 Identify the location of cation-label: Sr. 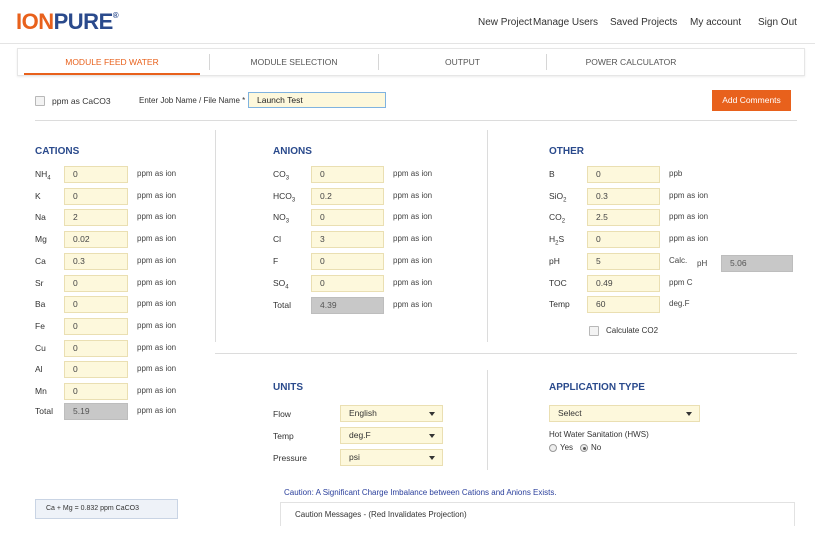
(39, 283).